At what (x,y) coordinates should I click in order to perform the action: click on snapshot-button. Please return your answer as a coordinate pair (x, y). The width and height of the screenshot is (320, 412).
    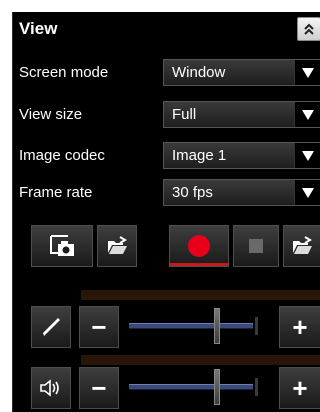
    Looking at the image, I should click on (62, 246).